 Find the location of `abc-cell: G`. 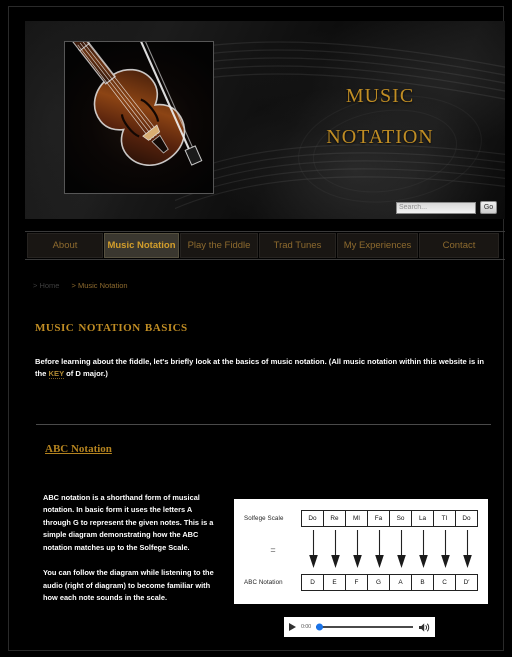

abc-cell: G is located at coordinates (379, 582).